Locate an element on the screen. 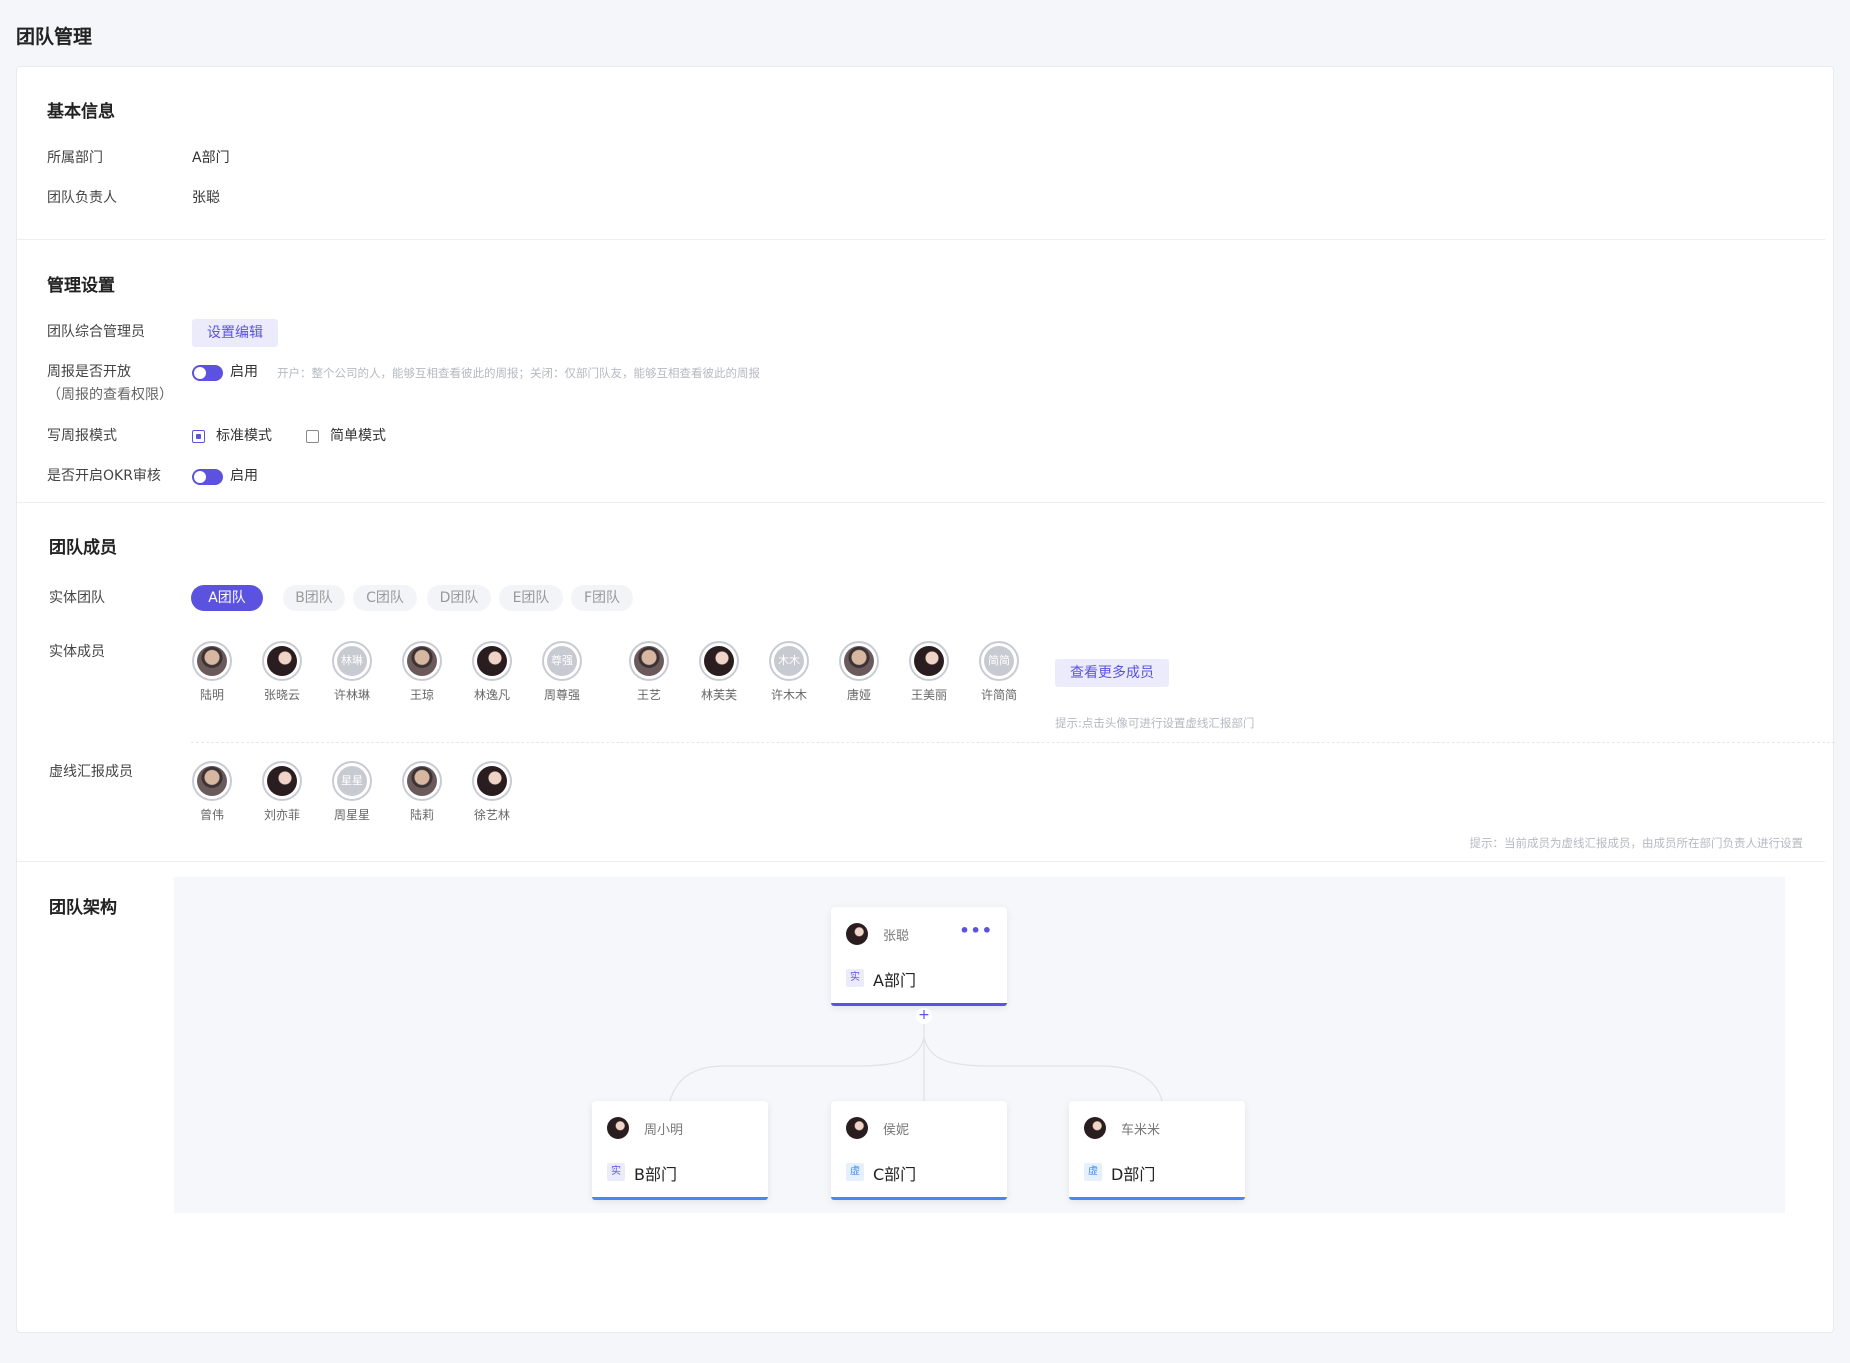 This screenshot has width=1850, height=1363. write-mode-label: 写周报模式 is located at coordinates (82, 436).